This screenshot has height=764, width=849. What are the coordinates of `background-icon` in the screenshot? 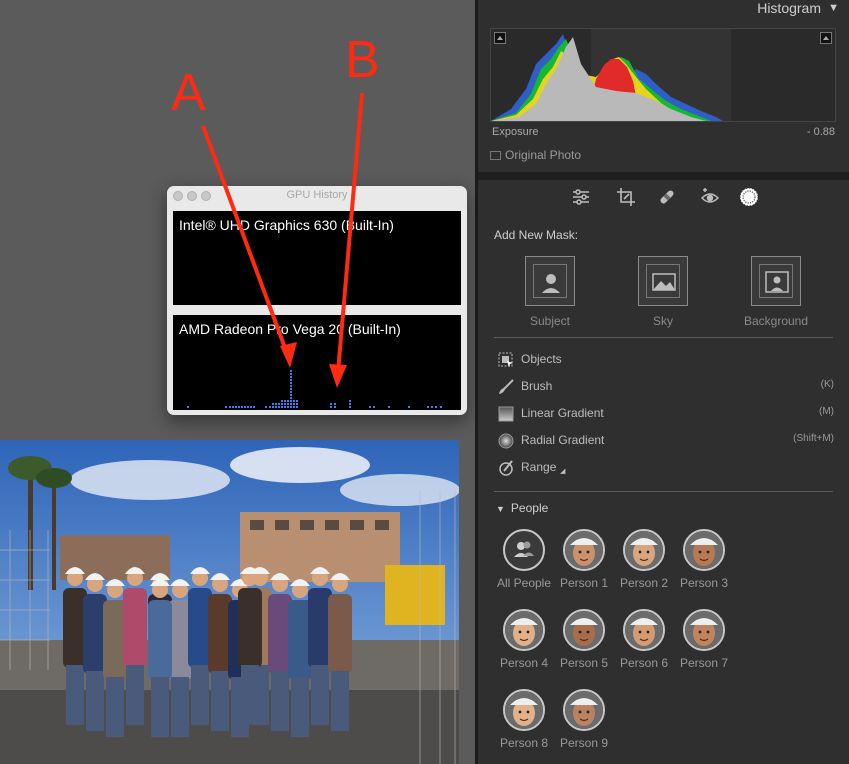 It's located at (776, 281).